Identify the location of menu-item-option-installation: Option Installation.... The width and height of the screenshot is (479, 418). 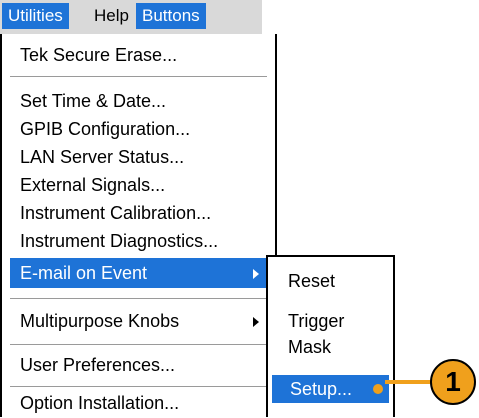
(138, 403).